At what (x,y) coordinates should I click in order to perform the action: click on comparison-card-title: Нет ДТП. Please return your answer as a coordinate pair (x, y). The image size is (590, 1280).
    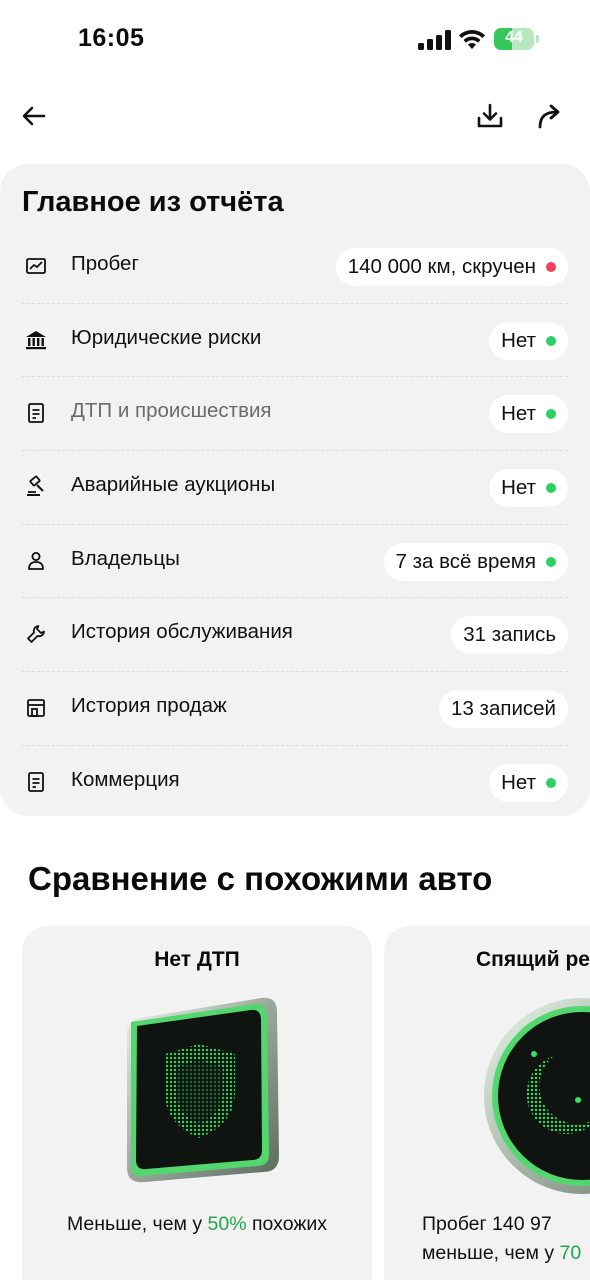
    Looking at the image, I should click on (197, 959).